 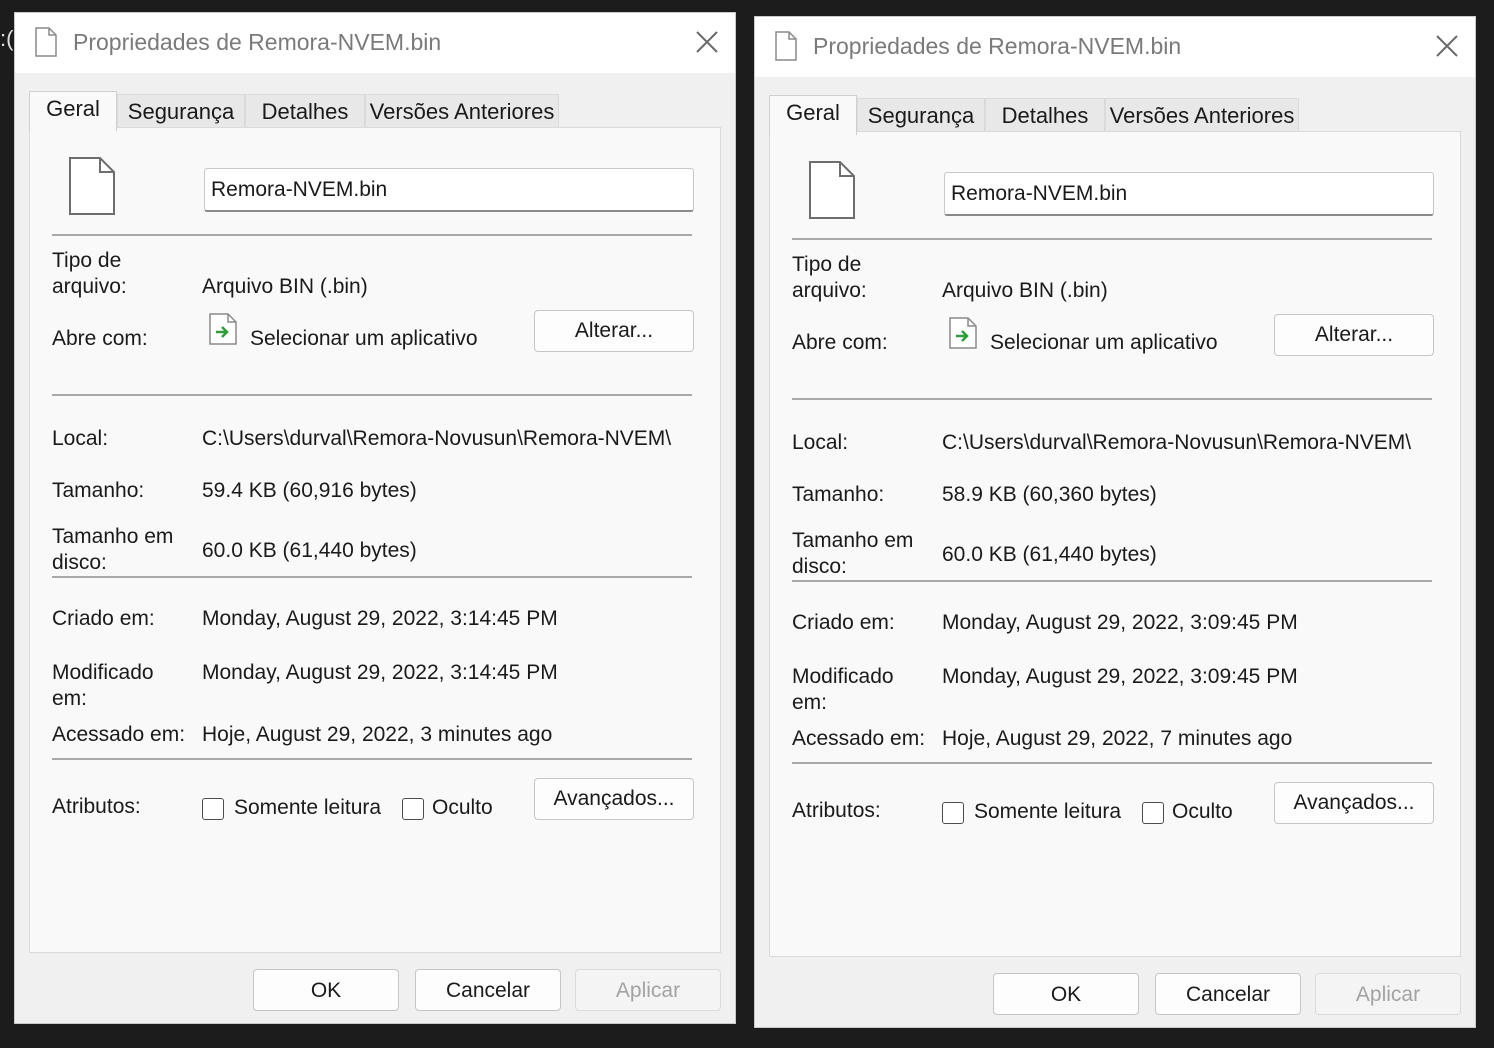 What do you see at coordinates (1117, 738) in the screenshot?
I see `accessed-value: Hoje, August 29, 2022, 7 minutes ago` at bounding box center [1117, 738].